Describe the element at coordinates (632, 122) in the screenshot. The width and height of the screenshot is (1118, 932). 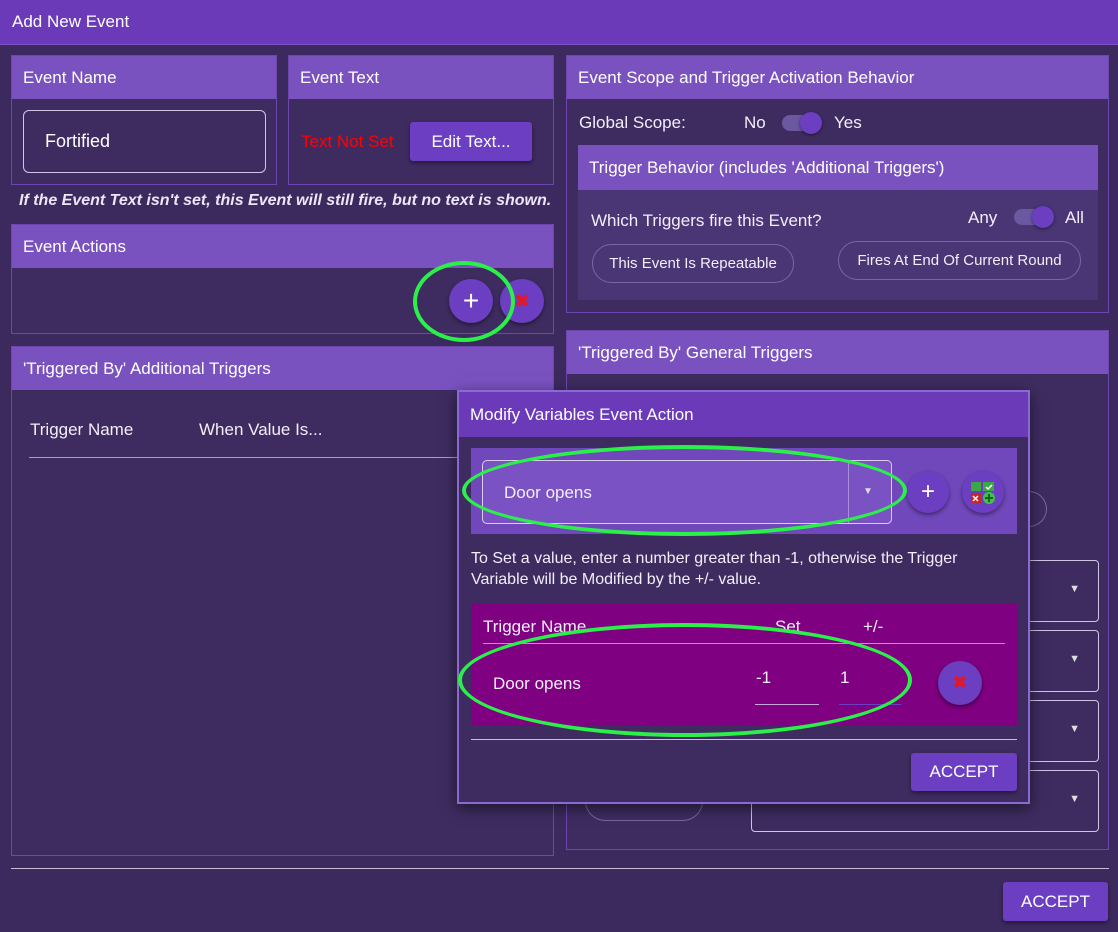
I see `global-scope-label: Global Scope:` at that location.